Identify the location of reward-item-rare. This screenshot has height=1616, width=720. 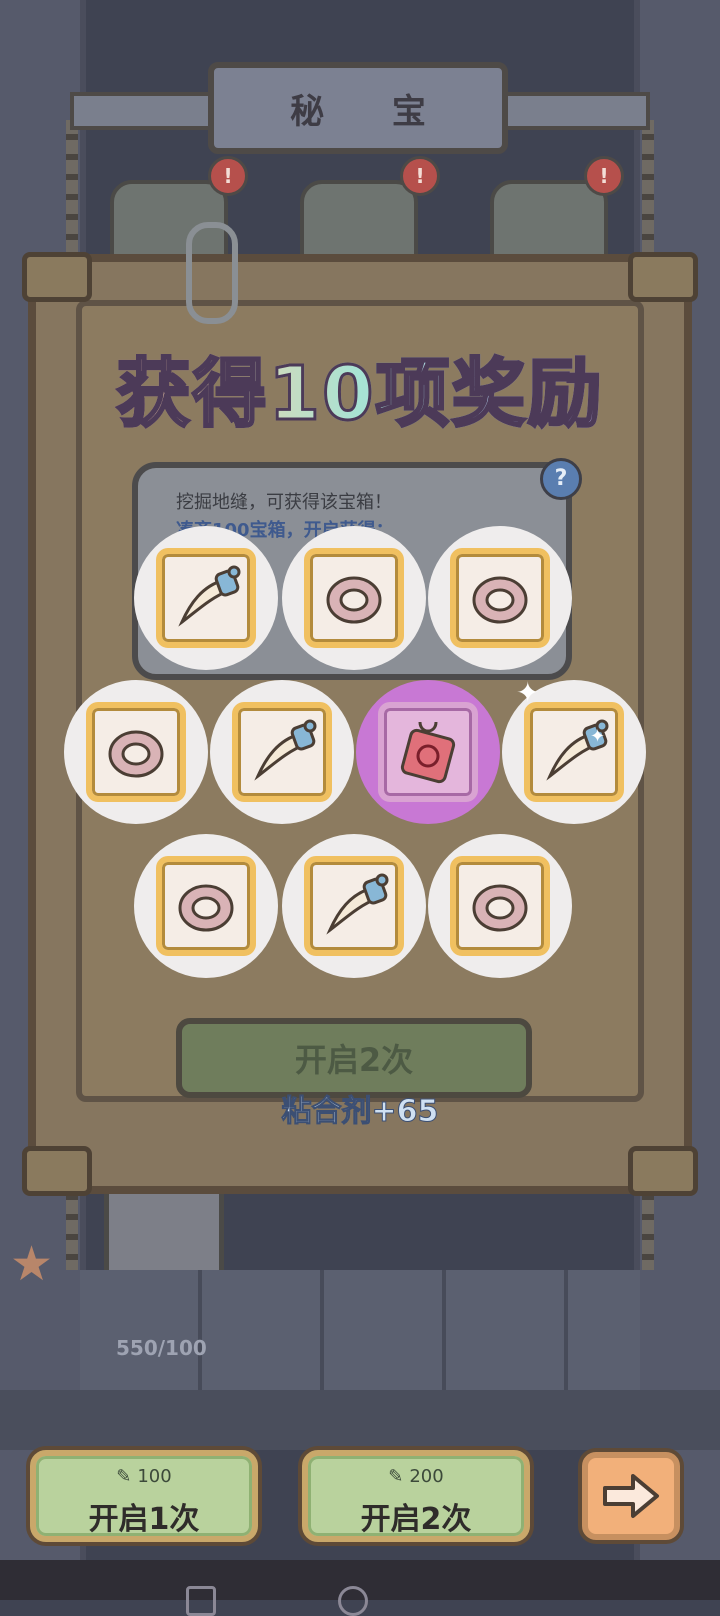
(428, 752).